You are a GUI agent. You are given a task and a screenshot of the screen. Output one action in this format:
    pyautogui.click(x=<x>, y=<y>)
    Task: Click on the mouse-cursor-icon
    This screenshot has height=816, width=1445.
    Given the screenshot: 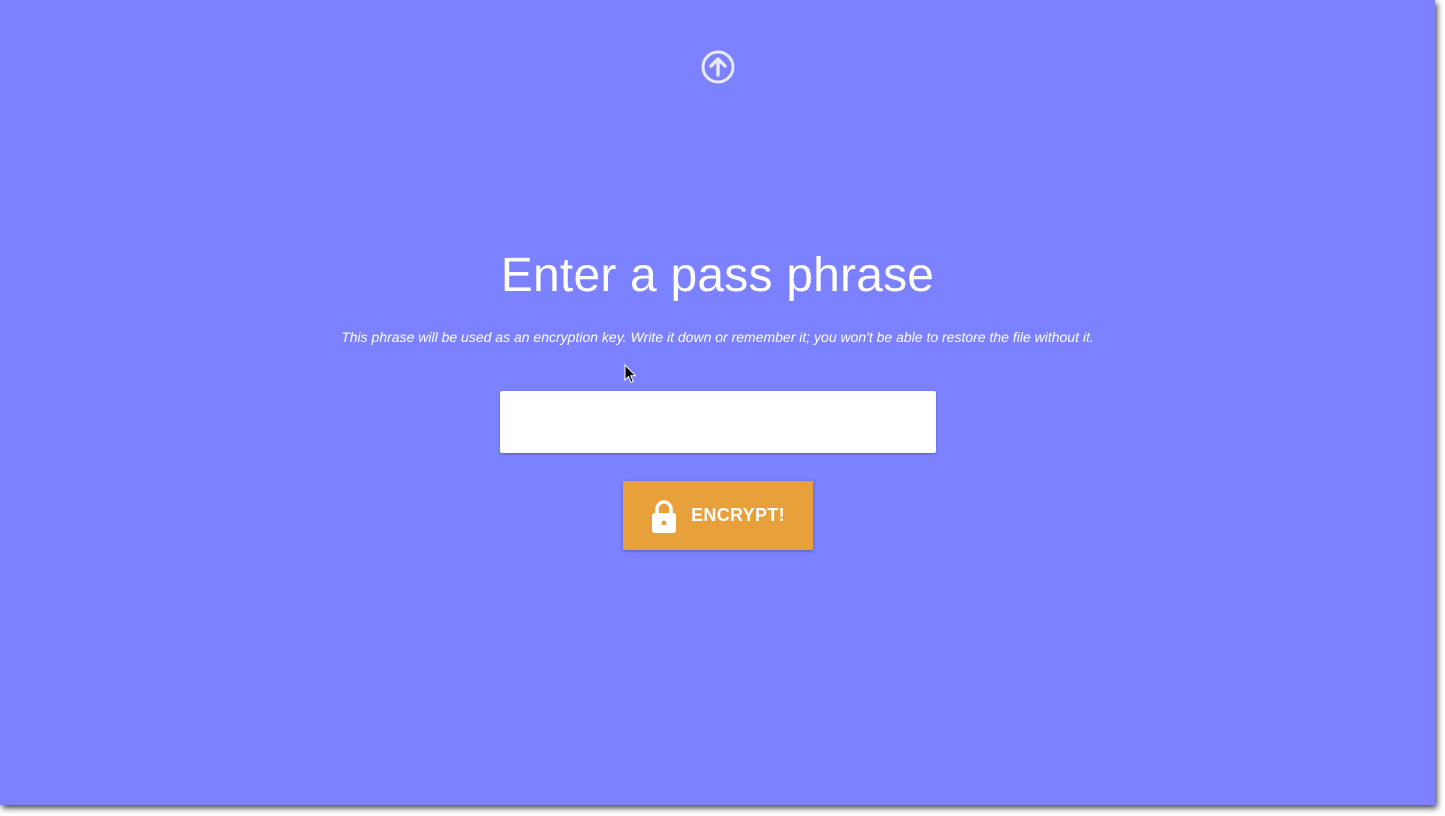 What is the action you would take?
    pyautogui.click(x=630, y=374)
    